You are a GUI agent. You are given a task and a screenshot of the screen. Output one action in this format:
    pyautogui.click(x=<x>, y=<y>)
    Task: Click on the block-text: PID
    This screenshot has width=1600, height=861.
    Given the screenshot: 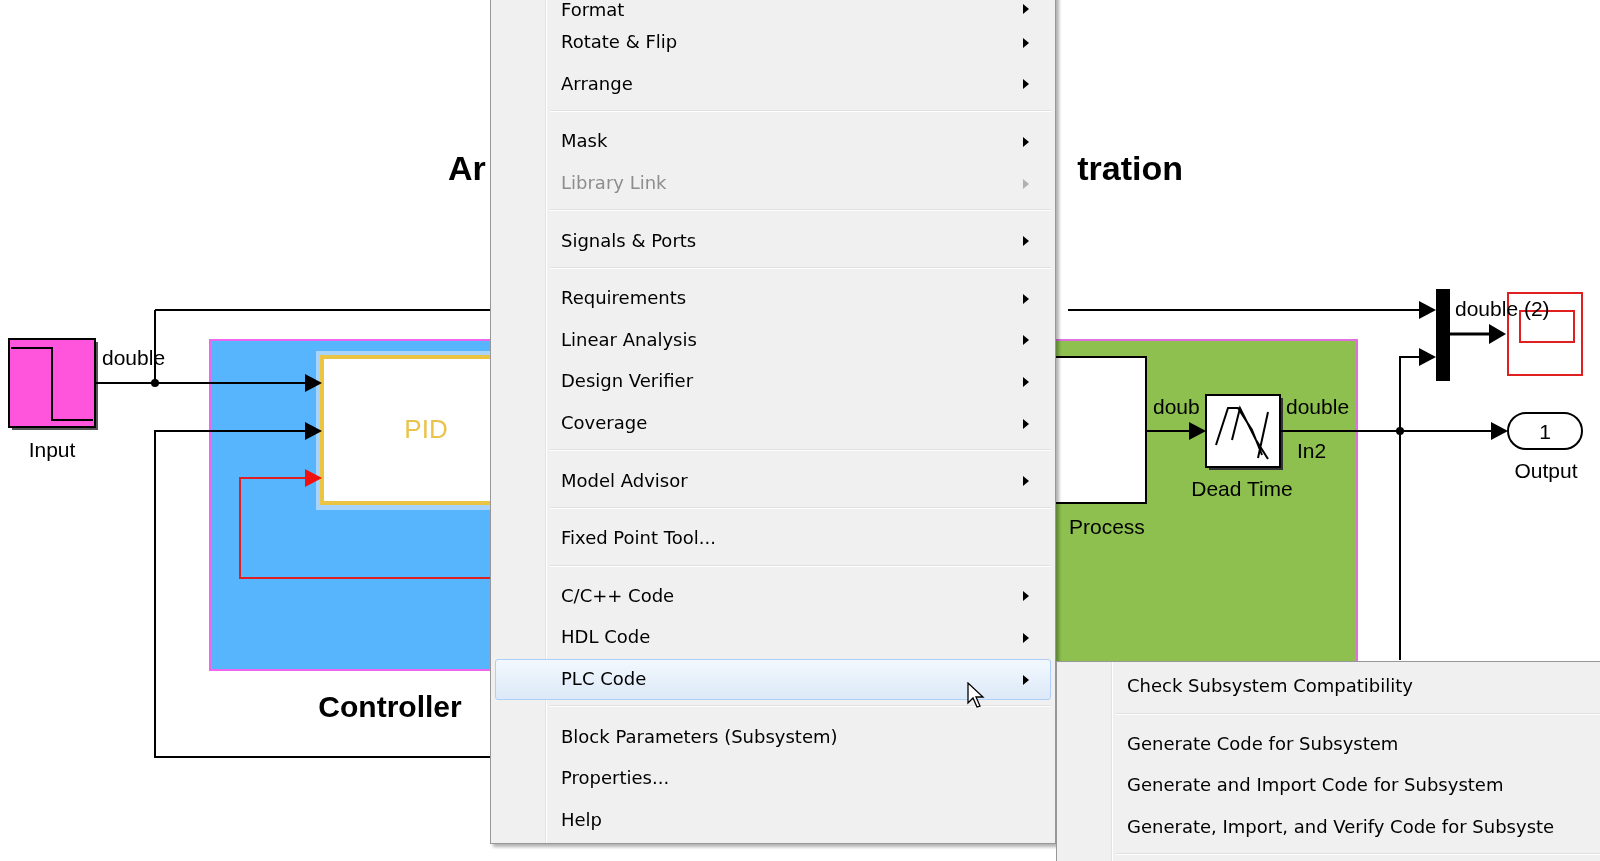 What is the action you would take?
    pyautogui.click(x=426, y=429)
    